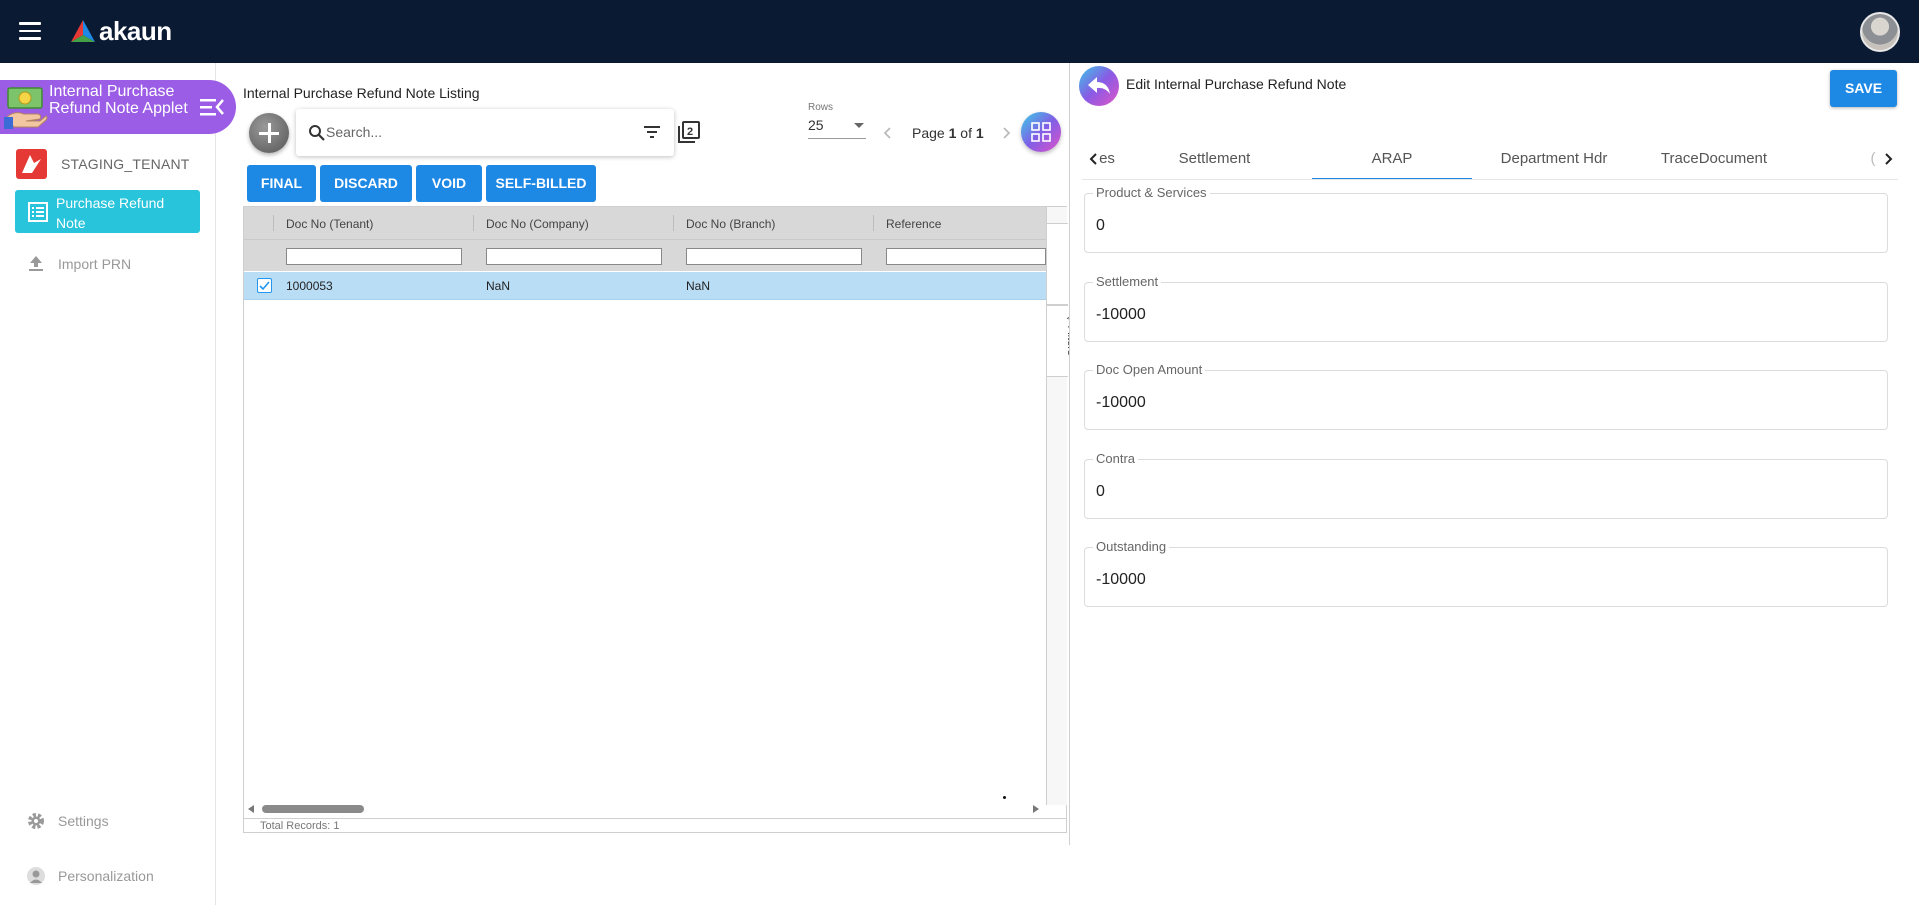 This screenshot has width=1919, height=905. Describe the element at coordinates (959, 31) in the screenshot. I see `top-bar: akaun` at that location.